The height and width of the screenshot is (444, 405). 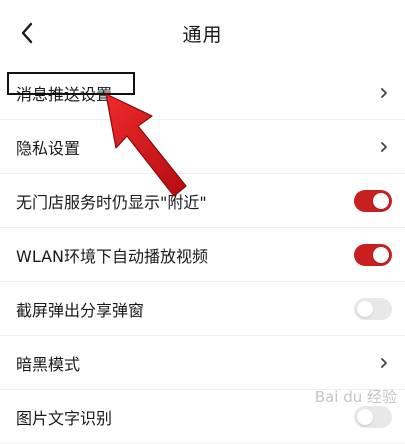 I want to click on setting-label: 消息推送设置, so click(x=64, y=94).